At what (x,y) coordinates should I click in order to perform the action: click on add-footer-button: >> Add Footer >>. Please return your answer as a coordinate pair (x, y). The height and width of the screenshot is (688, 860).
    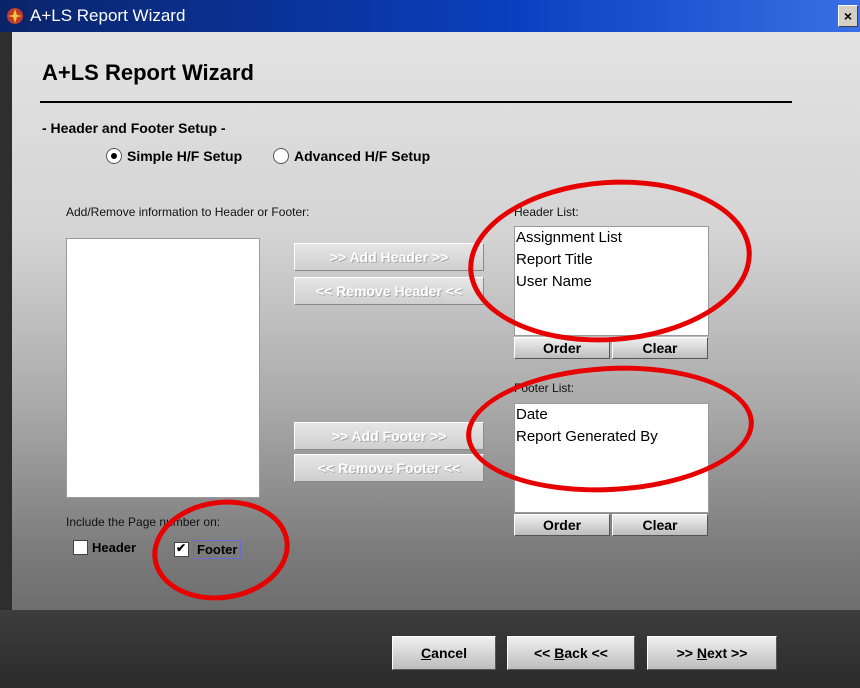
    Looking at the image, I should click on (389, 436).